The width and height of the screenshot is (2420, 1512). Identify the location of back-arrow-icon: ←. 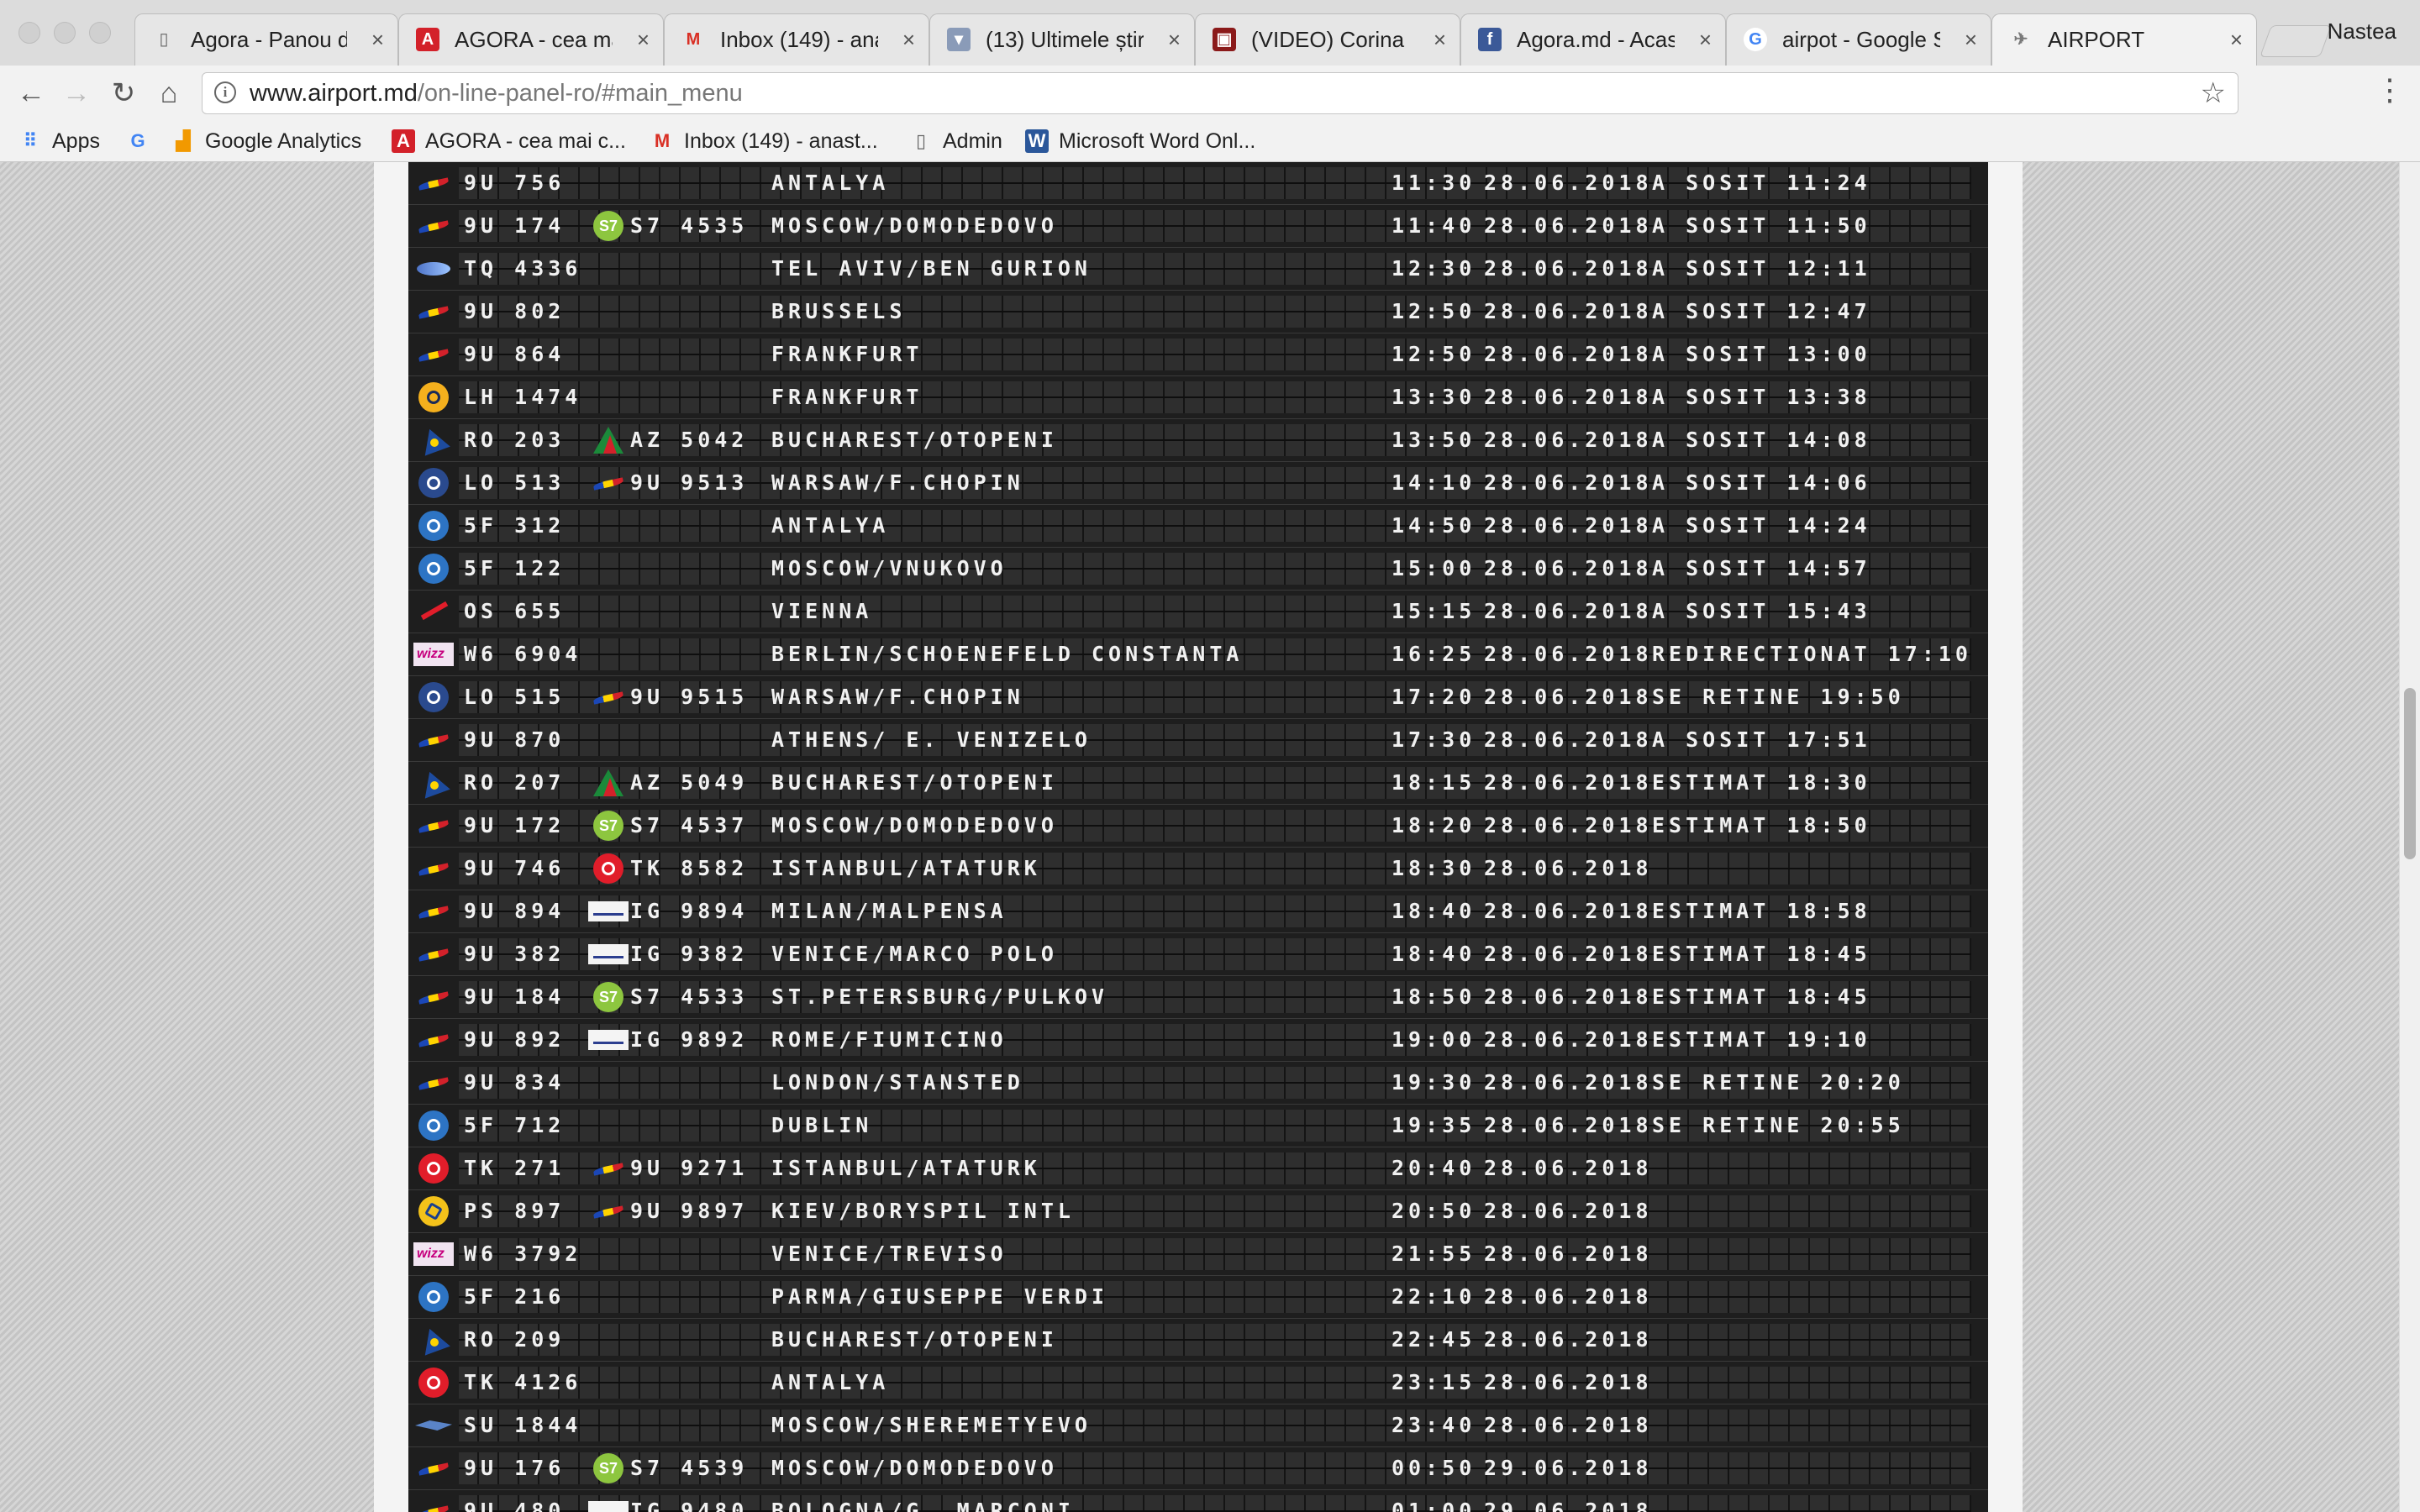
(31, 93).